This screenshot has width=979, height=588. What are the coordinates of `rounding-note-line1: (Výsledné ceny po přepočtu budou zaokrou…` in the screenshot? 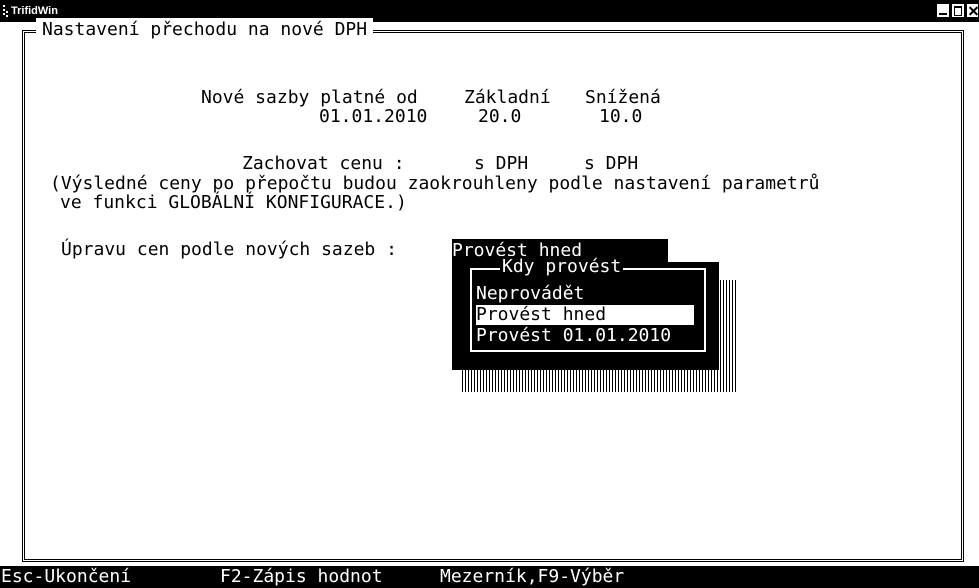 It's located at (435, 183).